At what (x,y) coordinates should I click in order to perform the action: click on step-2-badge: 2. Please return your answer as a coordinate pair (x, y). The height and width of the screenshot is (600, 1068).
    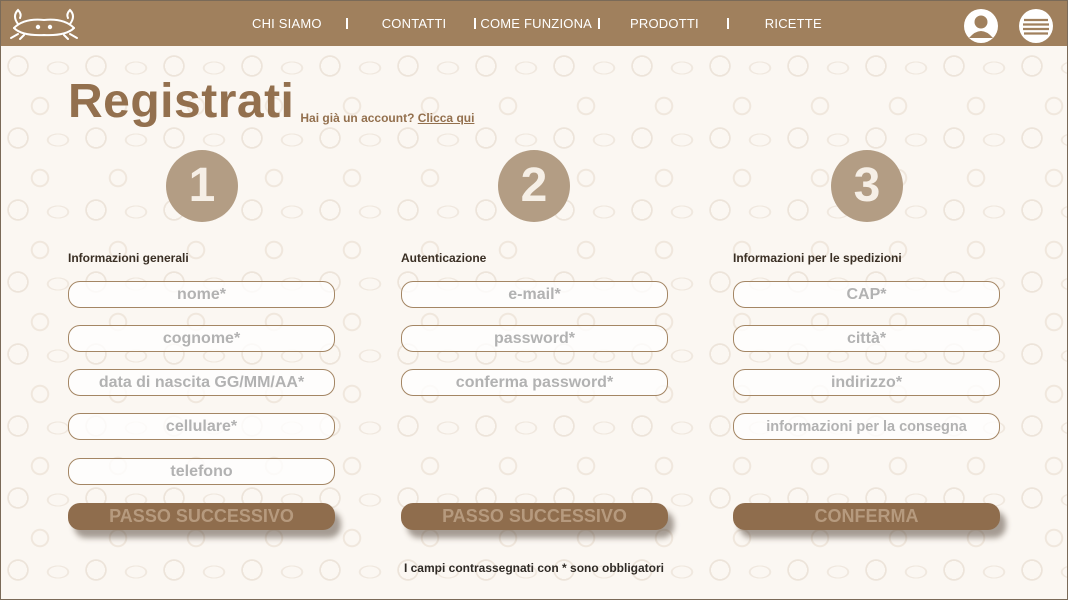
    Looking at the image, I should click on (534, 186).